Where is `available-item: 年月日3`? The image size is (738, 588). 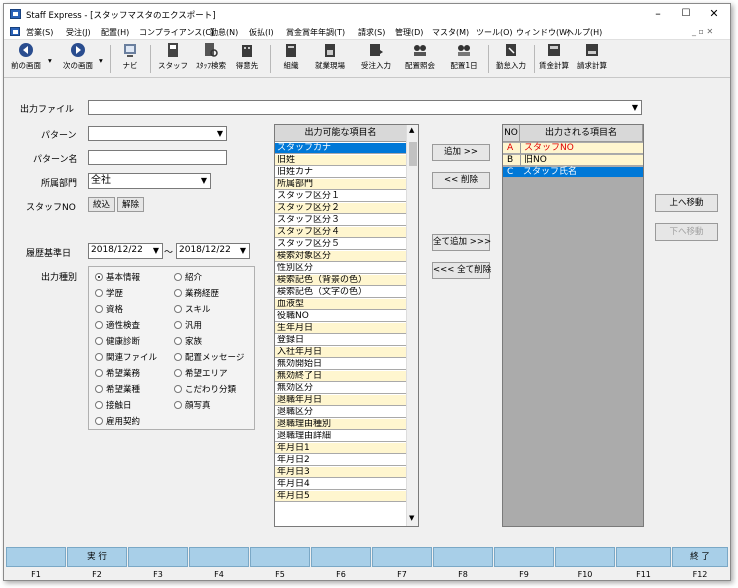 available-item: 年月日3 is located at coordinates (340, 472).